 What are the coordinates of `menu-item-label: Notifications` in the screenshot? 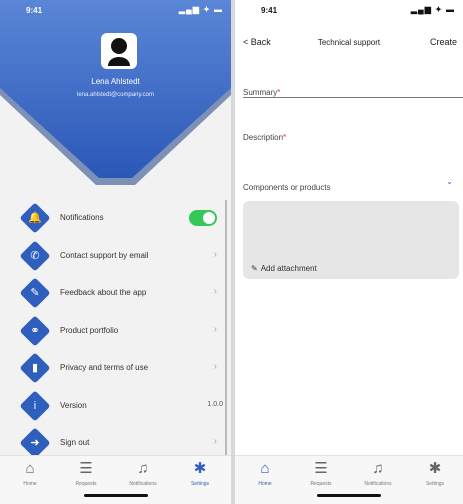 It's located at (82, 217).